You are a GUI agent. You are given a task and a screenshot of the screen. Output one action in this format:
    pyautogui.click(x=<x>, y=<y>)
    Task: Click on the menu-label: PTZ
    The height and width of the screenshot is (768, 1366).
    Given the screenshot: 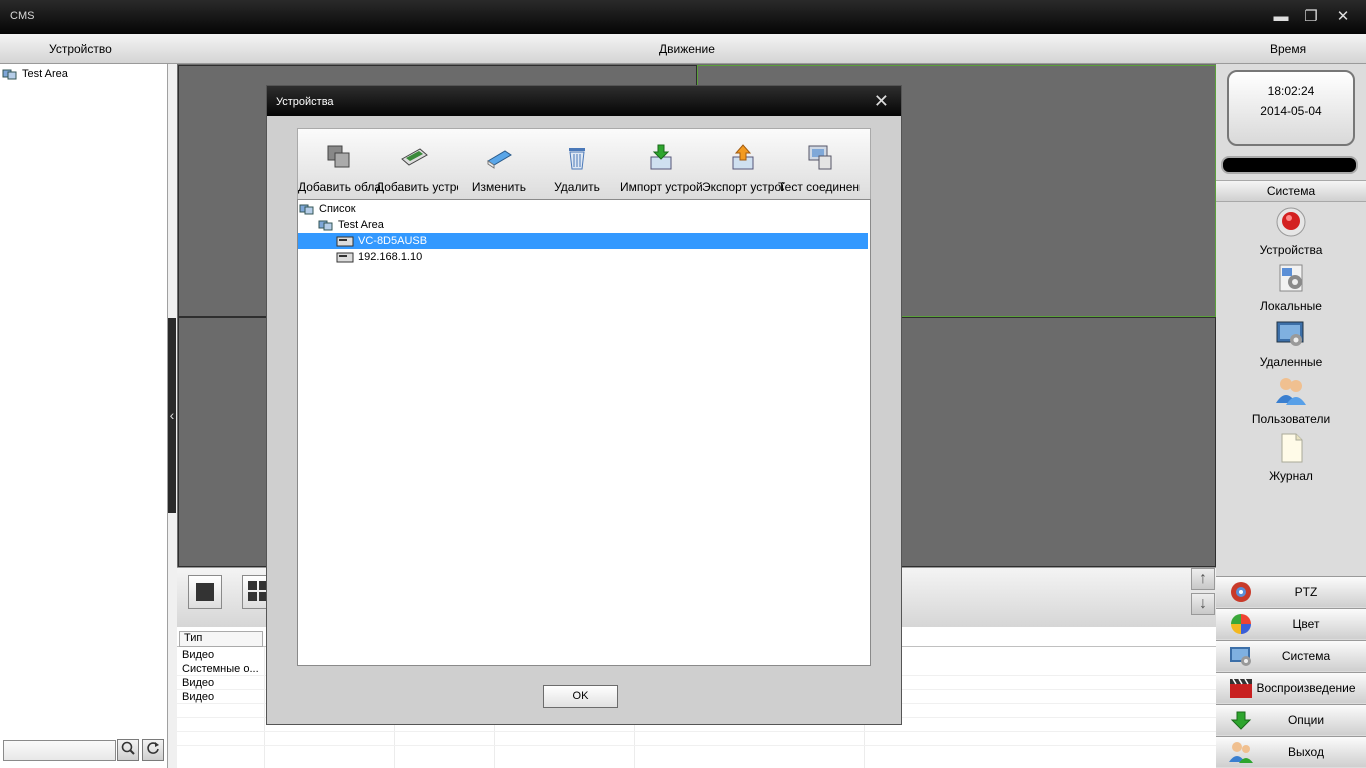 What is the action you would take?
    pyautogui.click(x=1306, y=592)
    